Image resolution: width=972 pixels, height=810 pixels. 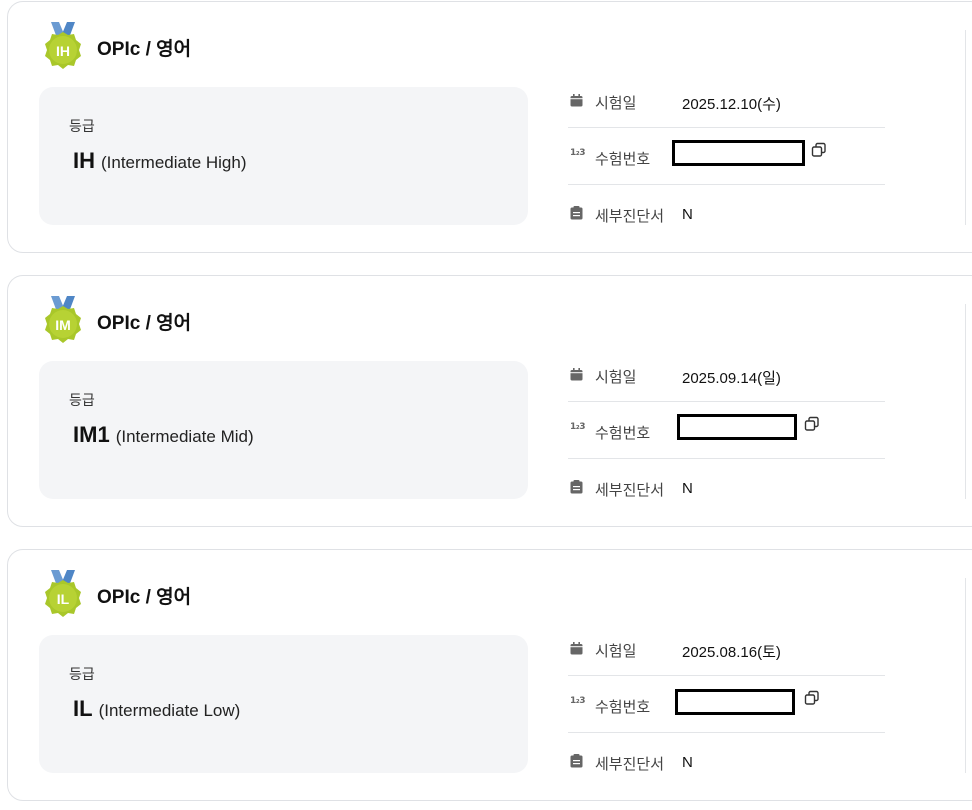 I want to click on medal-icon: IL, so click(x=63, y=597).